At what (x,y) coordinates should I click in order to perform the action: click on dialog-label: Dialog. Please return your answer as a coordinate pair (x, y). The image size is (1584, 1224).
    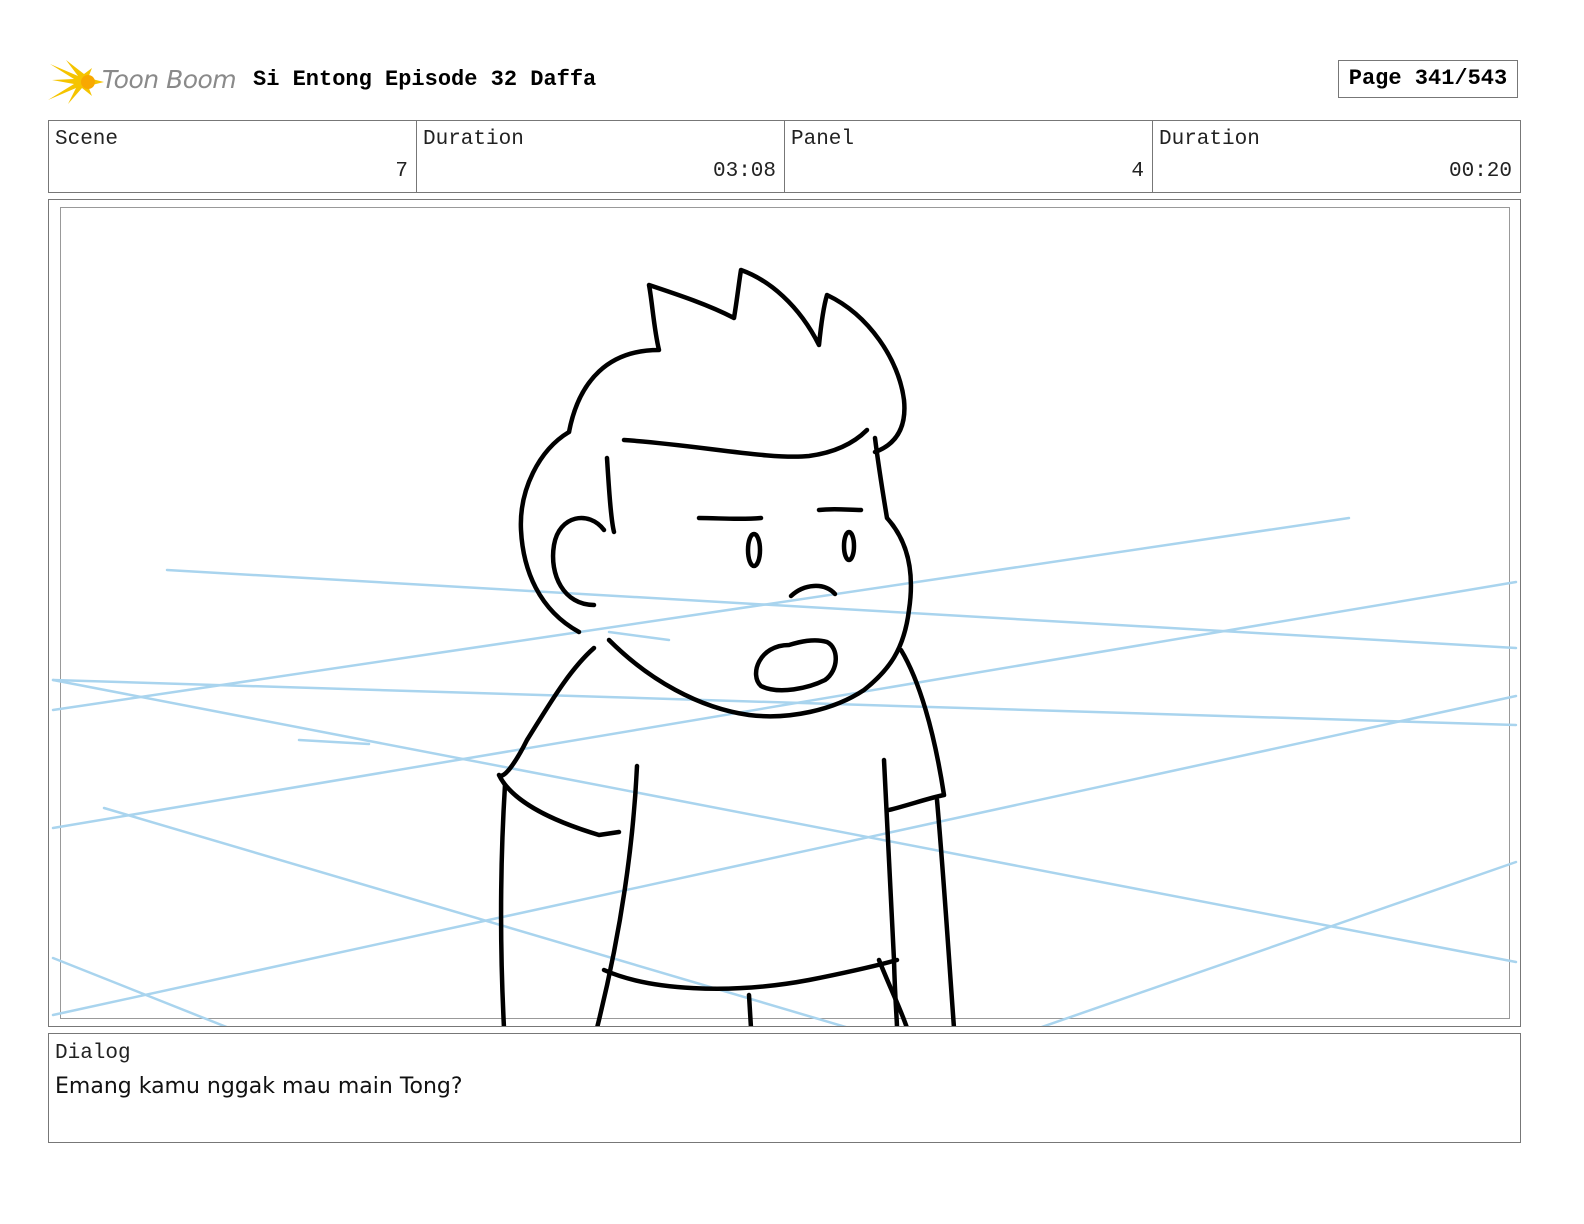
    Looking at the image, I should click on (93, 1053).